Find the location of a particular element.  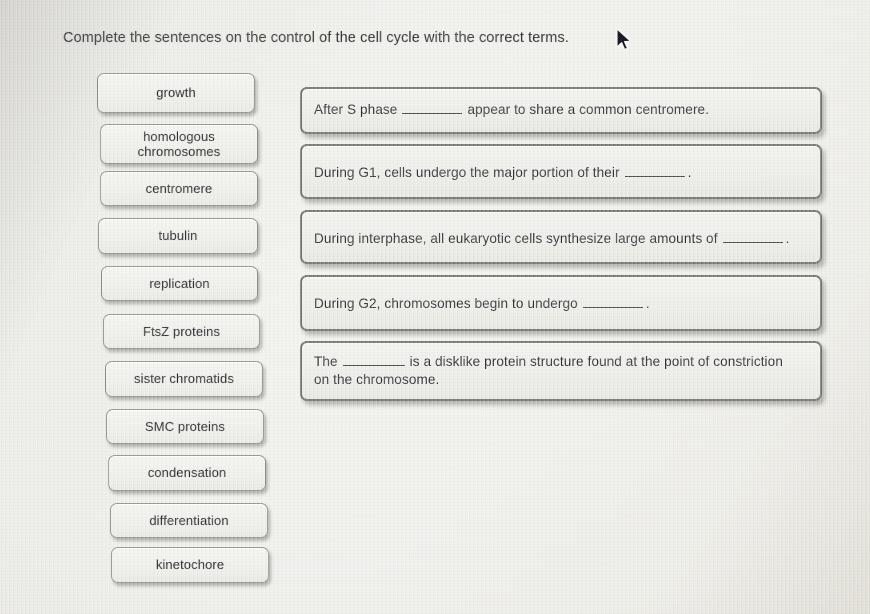

term-tile-smc-proteins: SMC proteins is located at coordinates (185, 426).